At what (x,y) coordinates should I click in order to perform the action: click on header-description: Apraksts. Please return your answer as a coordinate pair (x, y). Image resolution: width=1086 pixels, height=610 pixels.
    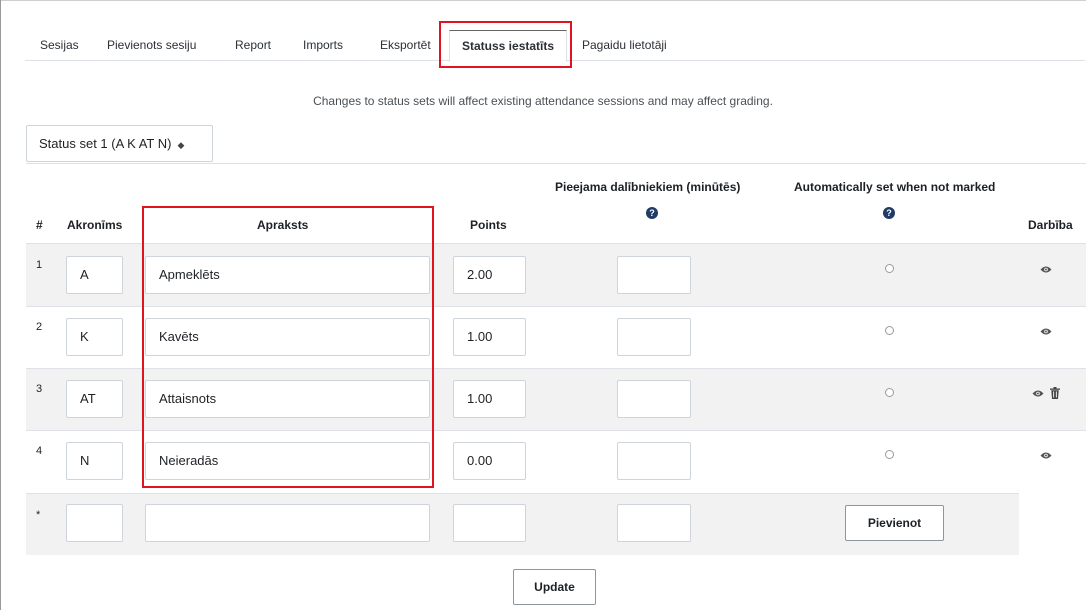
    Looking at the image, I should click on (283, 225).